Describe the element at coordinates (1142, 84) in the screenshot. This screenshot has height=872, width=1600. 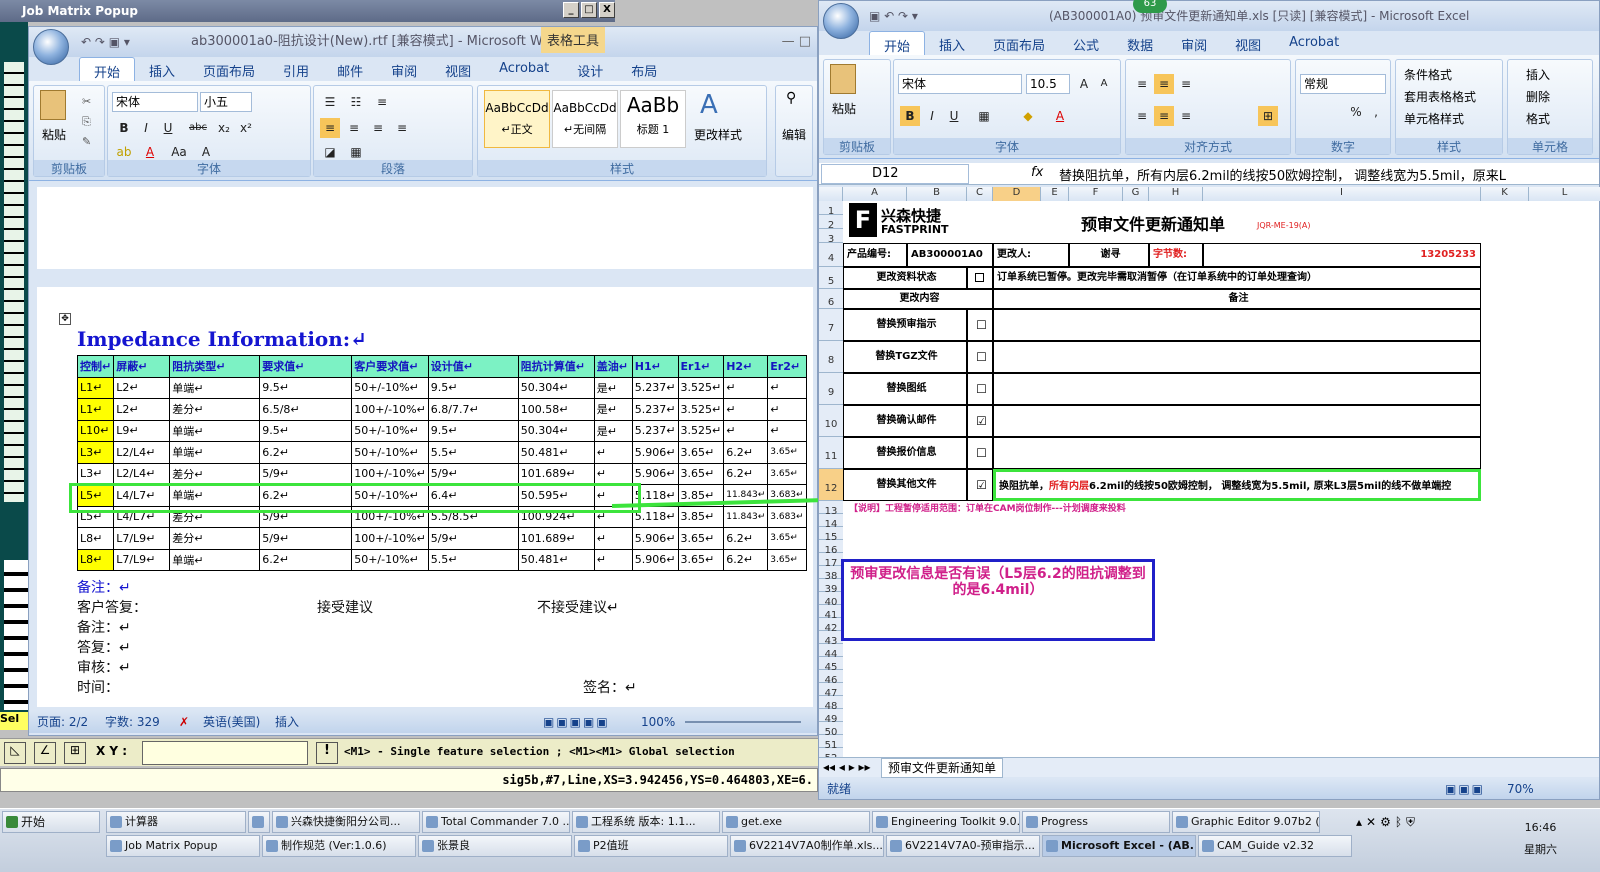
I see `align-top-icon: ≡` at that location.